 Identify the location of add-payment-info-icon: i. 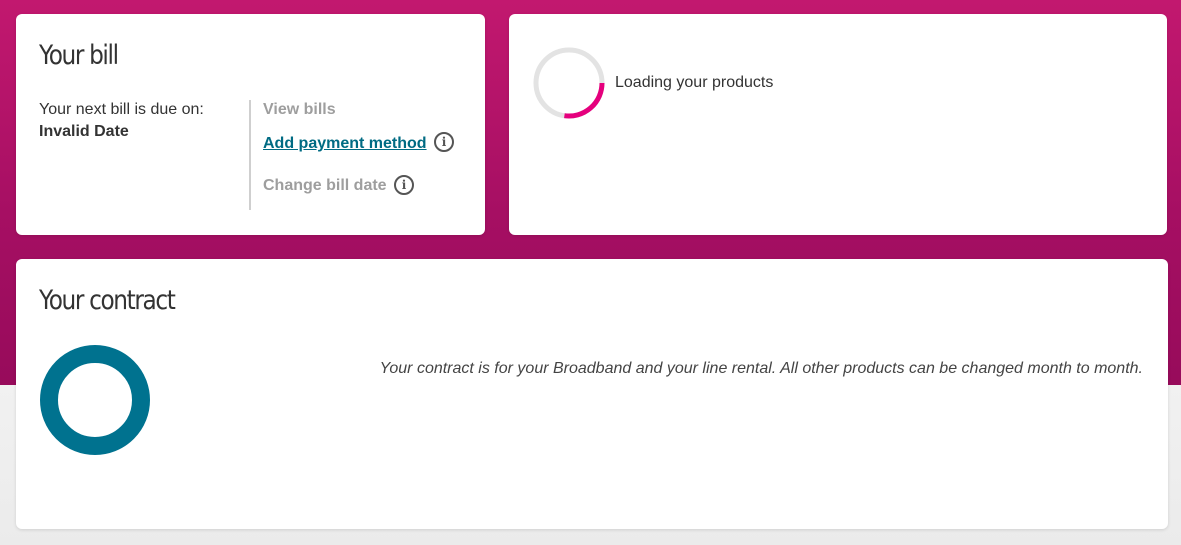
(444, 142).